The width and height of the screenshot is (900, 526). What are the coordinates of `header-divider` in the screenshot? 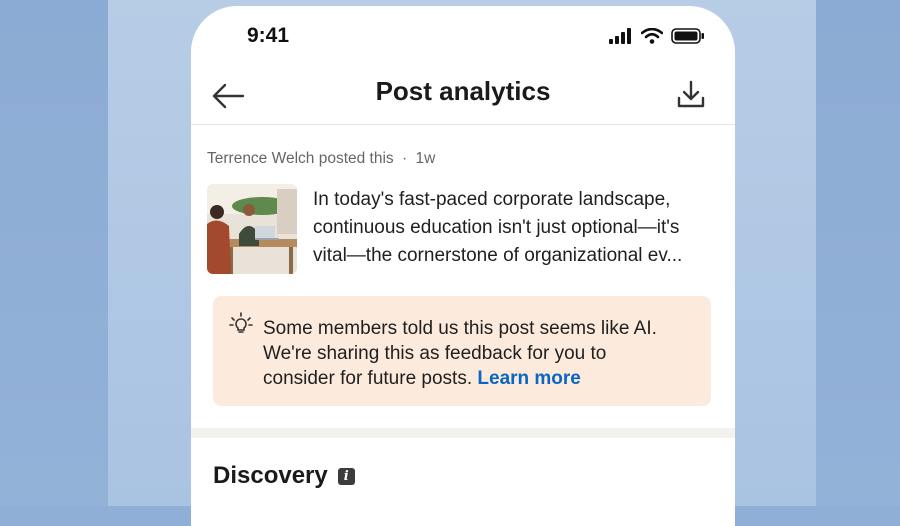 It's located at (463, 124).